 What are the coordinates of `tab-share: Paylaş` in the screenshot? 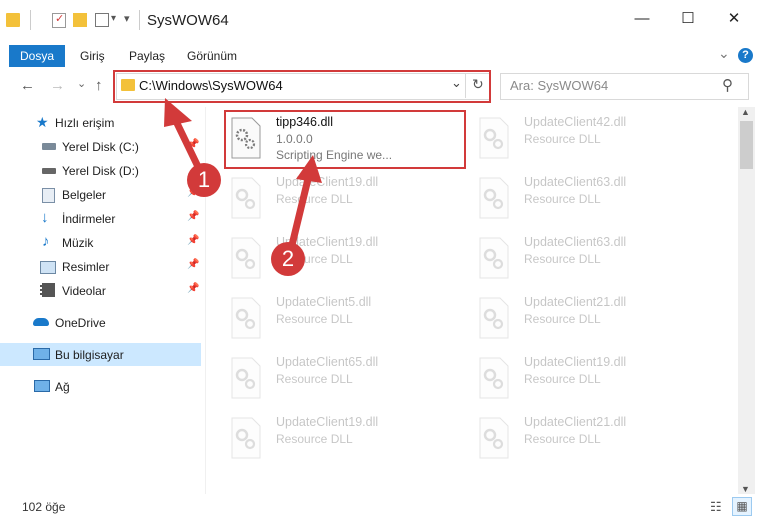 It's located at (147, 56).